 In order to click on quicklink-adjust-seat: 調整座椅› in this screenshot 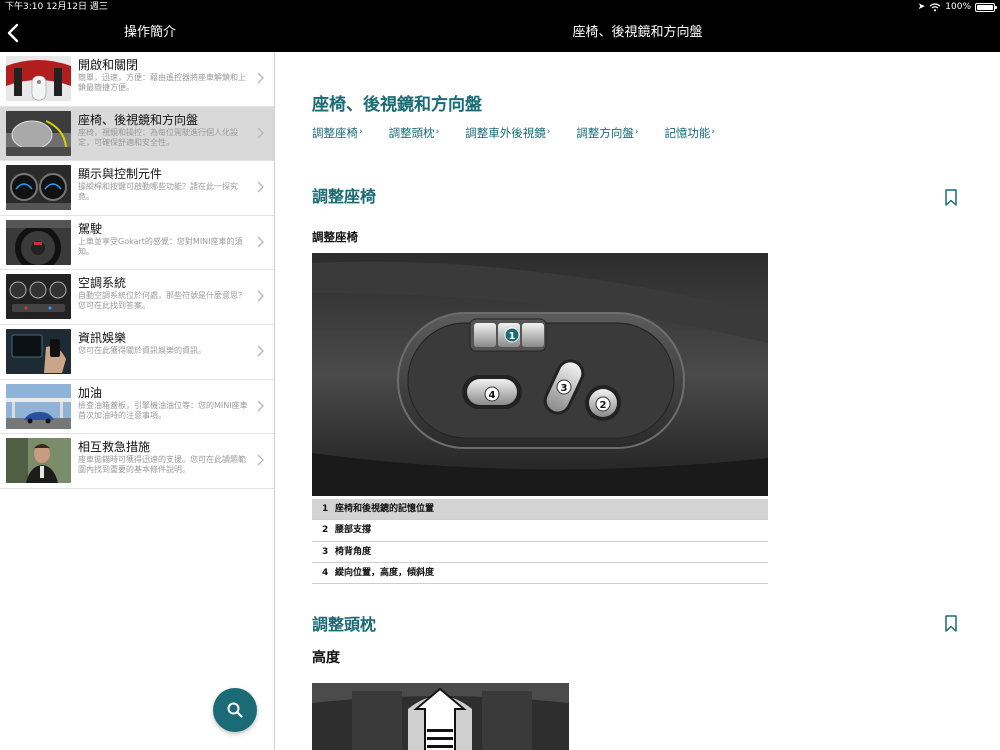, I will do `click(337, 133)`.